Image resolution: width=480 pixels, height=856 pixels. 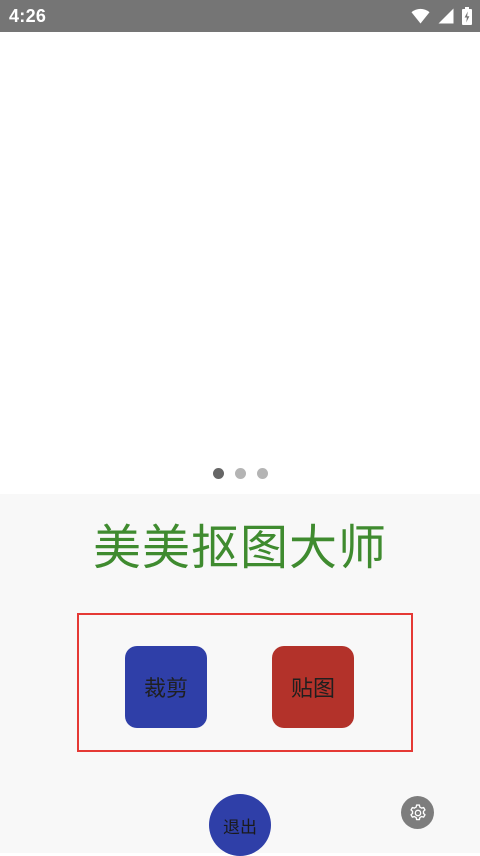 What do you see at coordinates (218, 473) in the screenshot?
I see `page-dot-active` at bounding box center [218, 473].